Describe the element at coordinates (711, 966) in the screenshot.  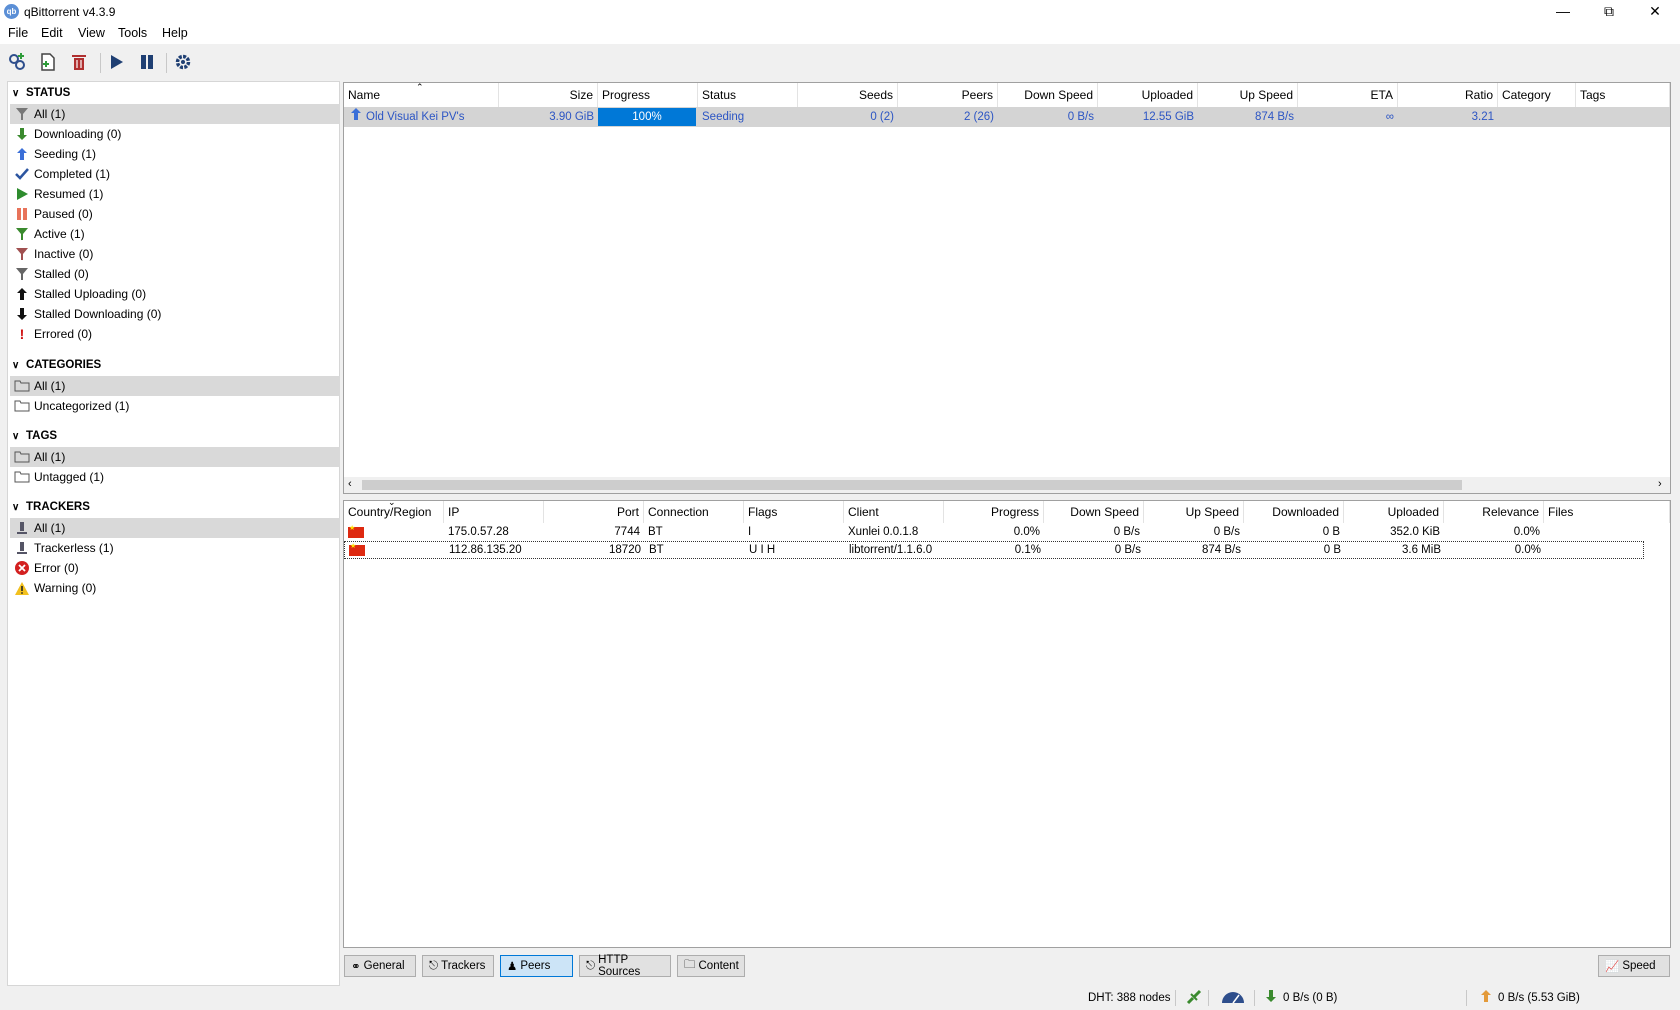
I see `tab-content: 🗀 Content` at that location.